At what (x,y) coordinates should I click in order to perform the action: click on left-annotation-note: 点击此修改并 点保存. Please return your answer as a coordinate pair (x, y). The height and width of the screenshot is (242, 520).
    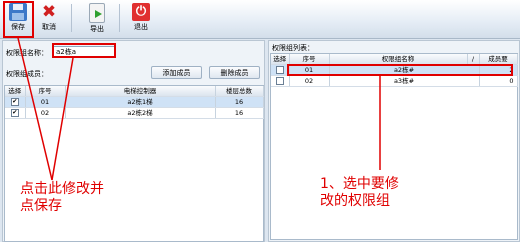
    Looking at the image, I should click on (62, 198).